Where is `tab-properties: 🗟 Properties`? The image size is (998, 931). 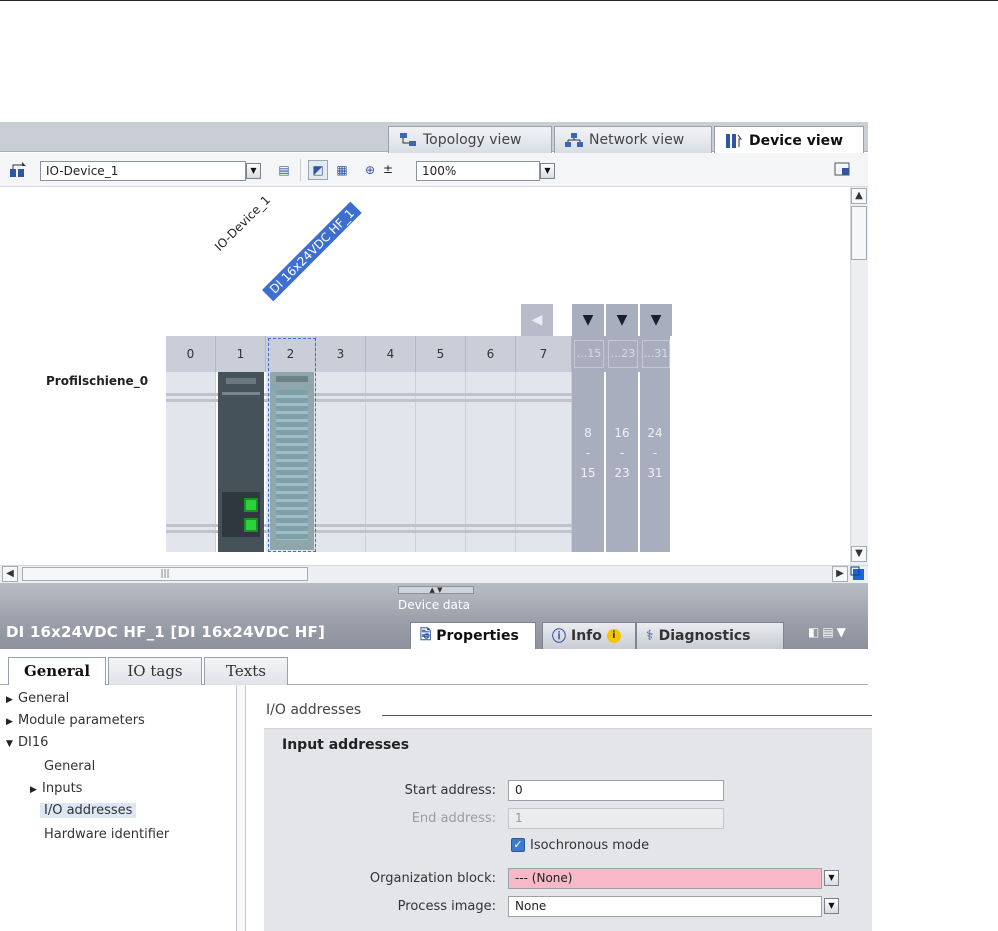
tab-properties: 🗟 Properties is located at coordinates (473, 635).